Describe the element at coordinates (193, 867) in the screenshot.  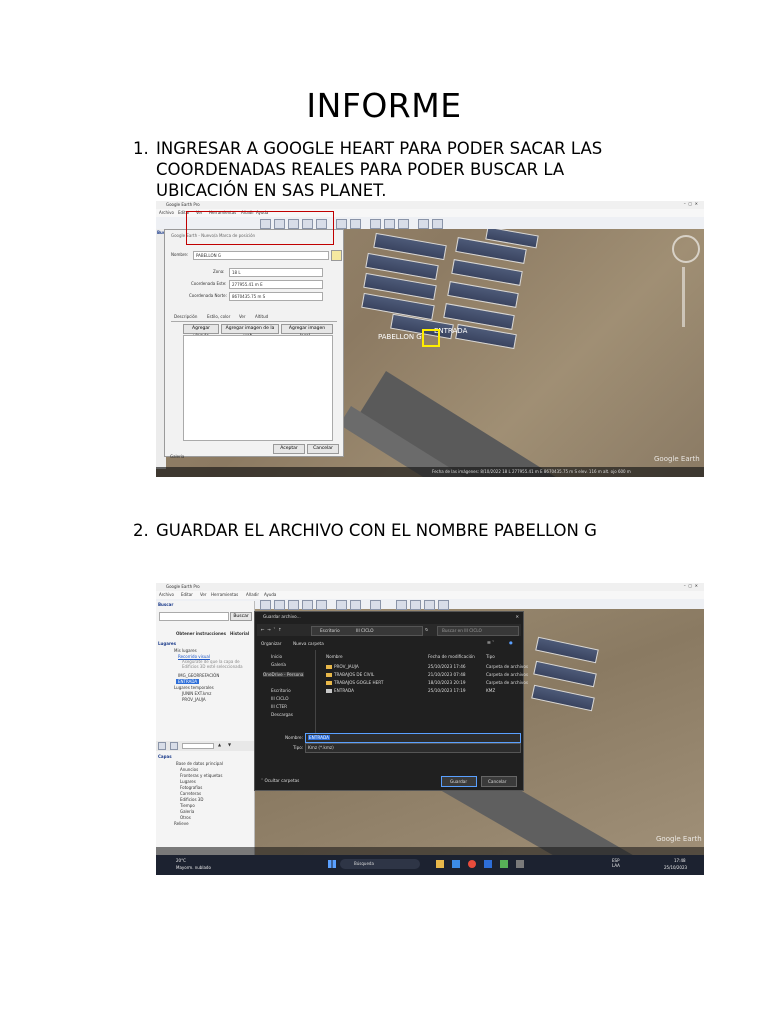
I see `weather-desc: Mayorm. nublado` at that location.